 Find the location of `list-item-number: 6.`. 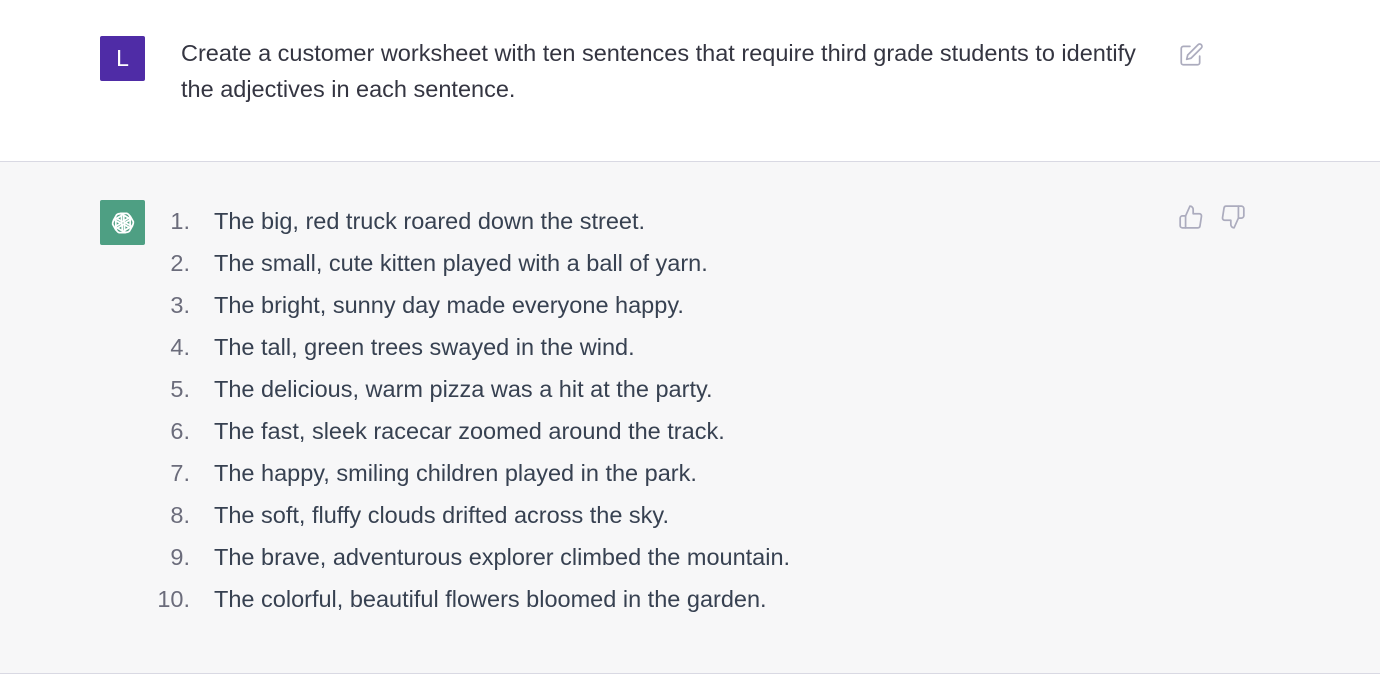

list-item-number: 6. is located at coordinates (180, 430).